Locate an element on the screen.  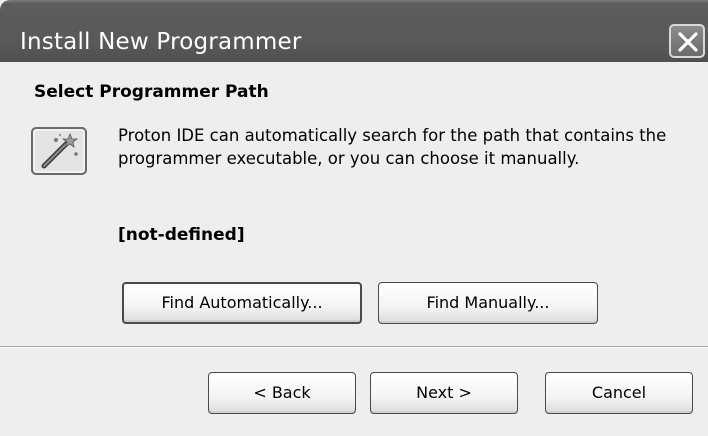
cancel-button: Cancel is located at coordinates (619, 393).